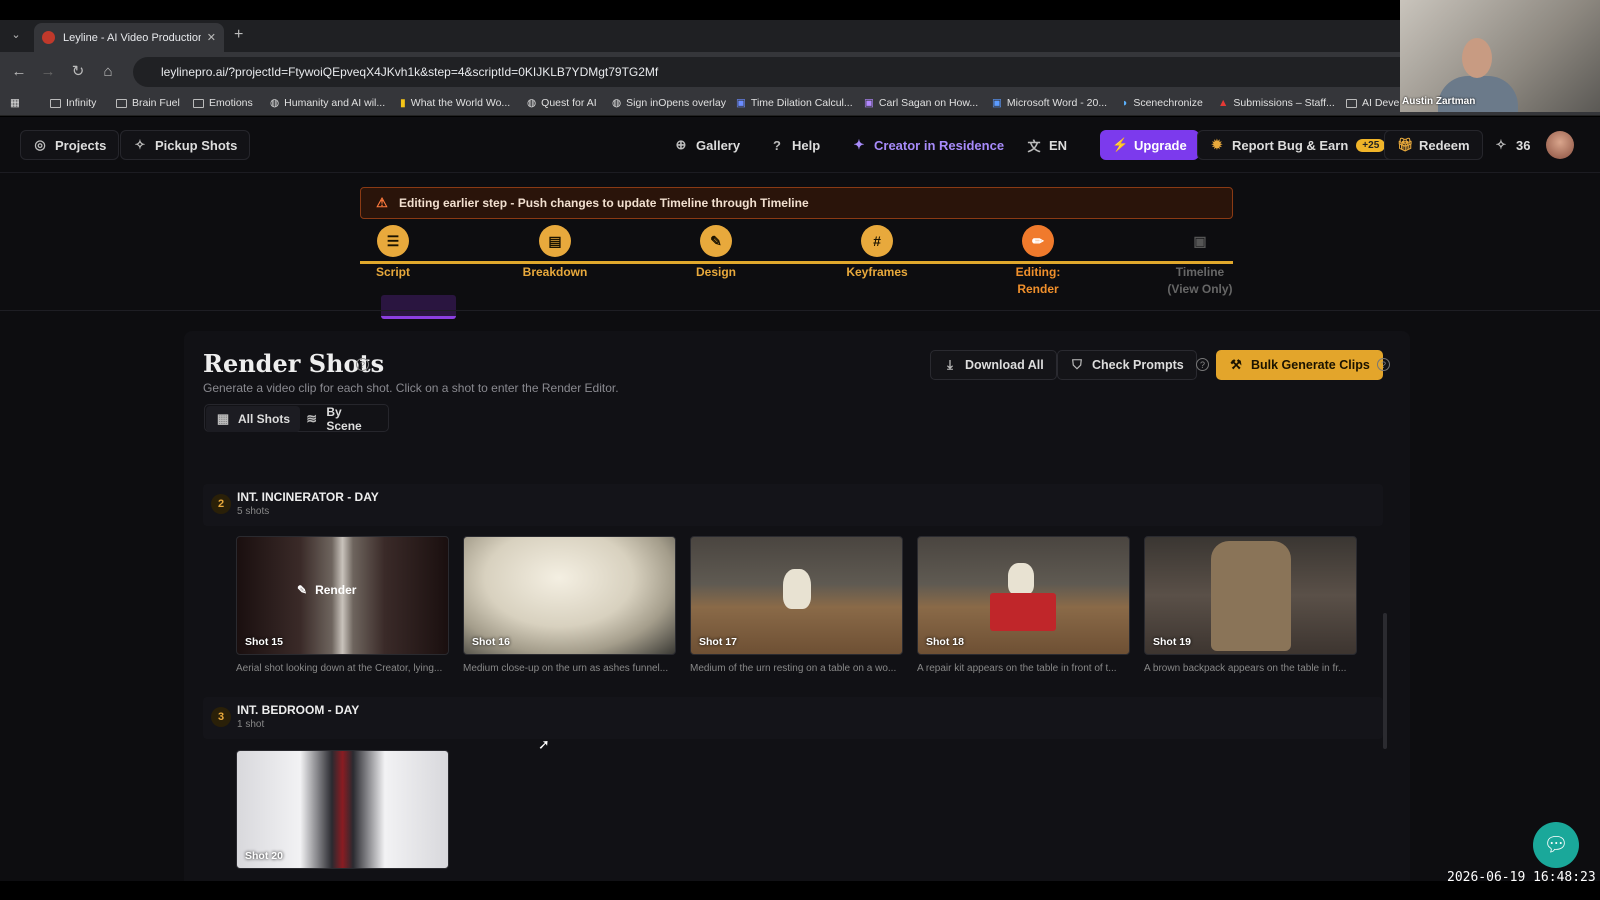 The height and width of the screenshot is (900, 1600). I want to click on scrollbar, so click(1385, 681).